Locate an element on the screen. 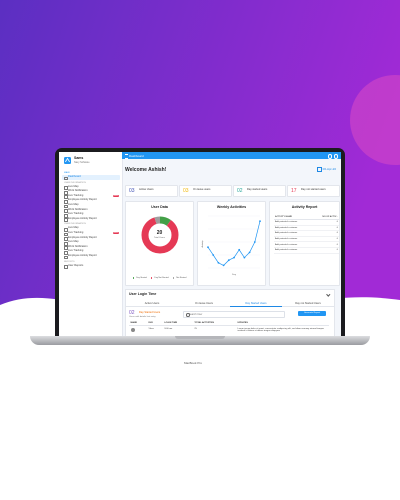 The width and height of the screenshot is (400, 500). tab-item: Day not Started Users is located at coordinates (308, 303).